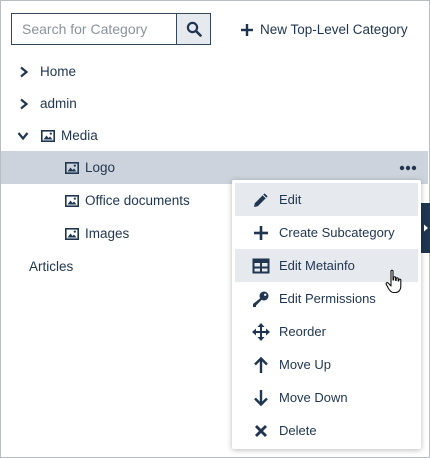  Describe the element at coordinates (261, 398) in the screenshot. I see `arrow-down-icon` at that location.